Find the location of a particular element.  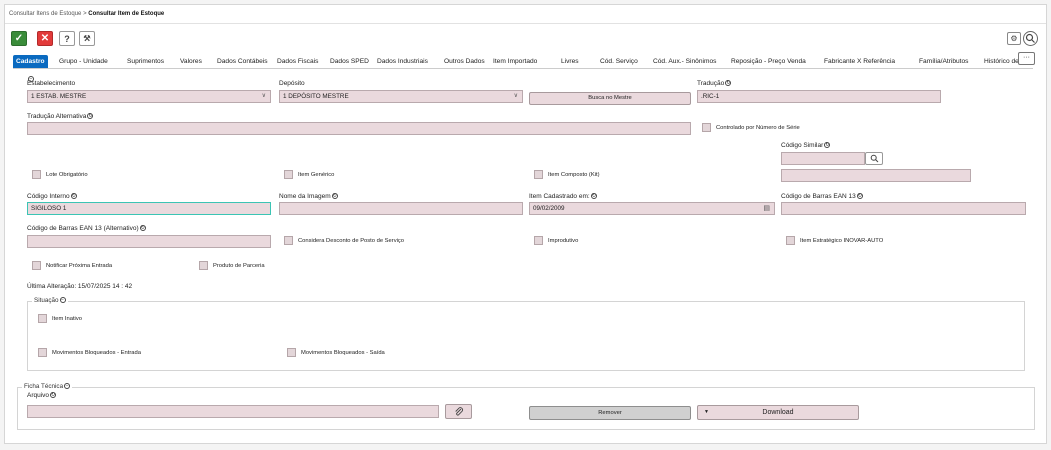

confirm-button: ✓ is located at coordinates (19, 38).